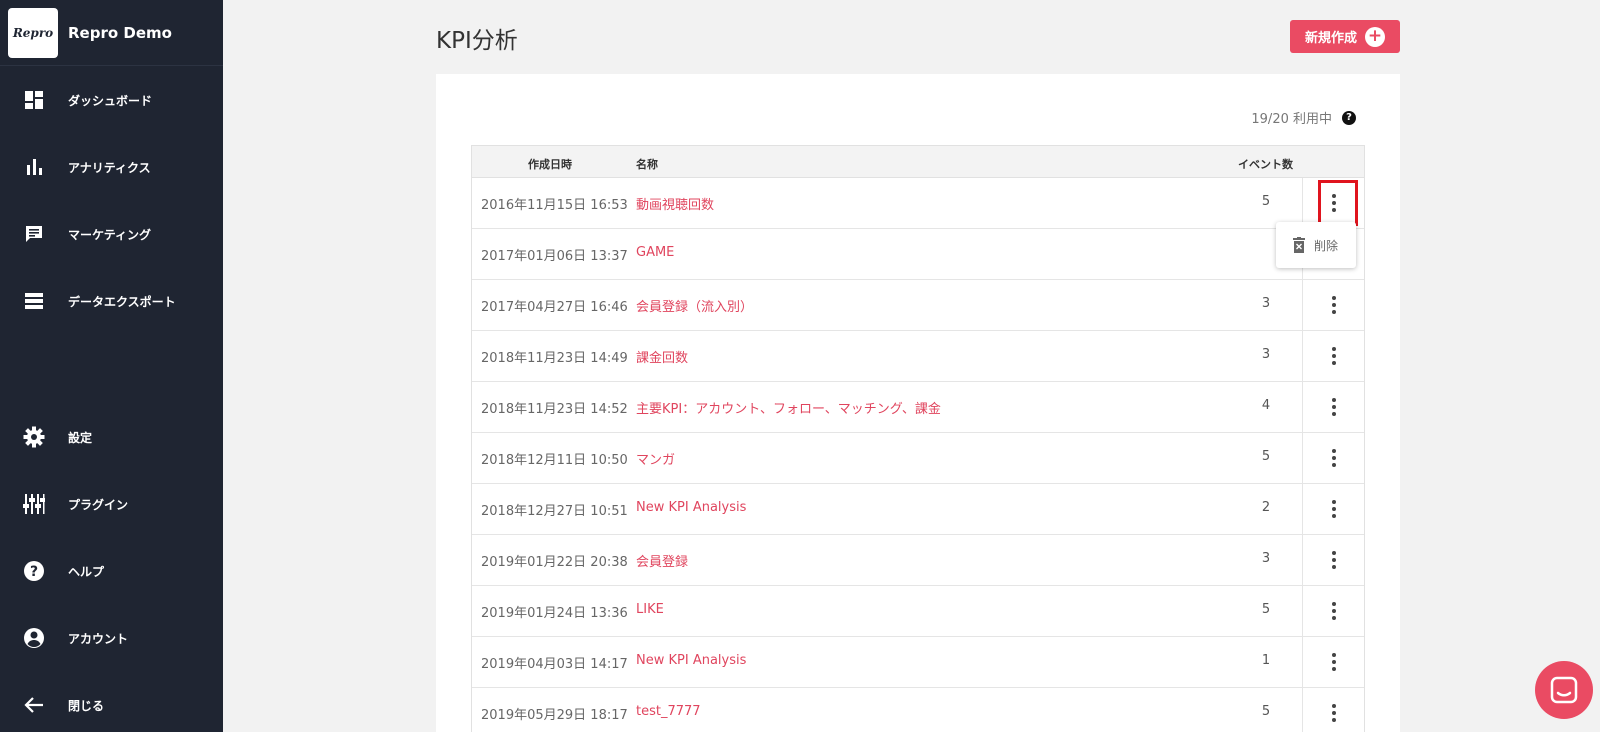  I want to click on chat-icon, so click(1564, 690).